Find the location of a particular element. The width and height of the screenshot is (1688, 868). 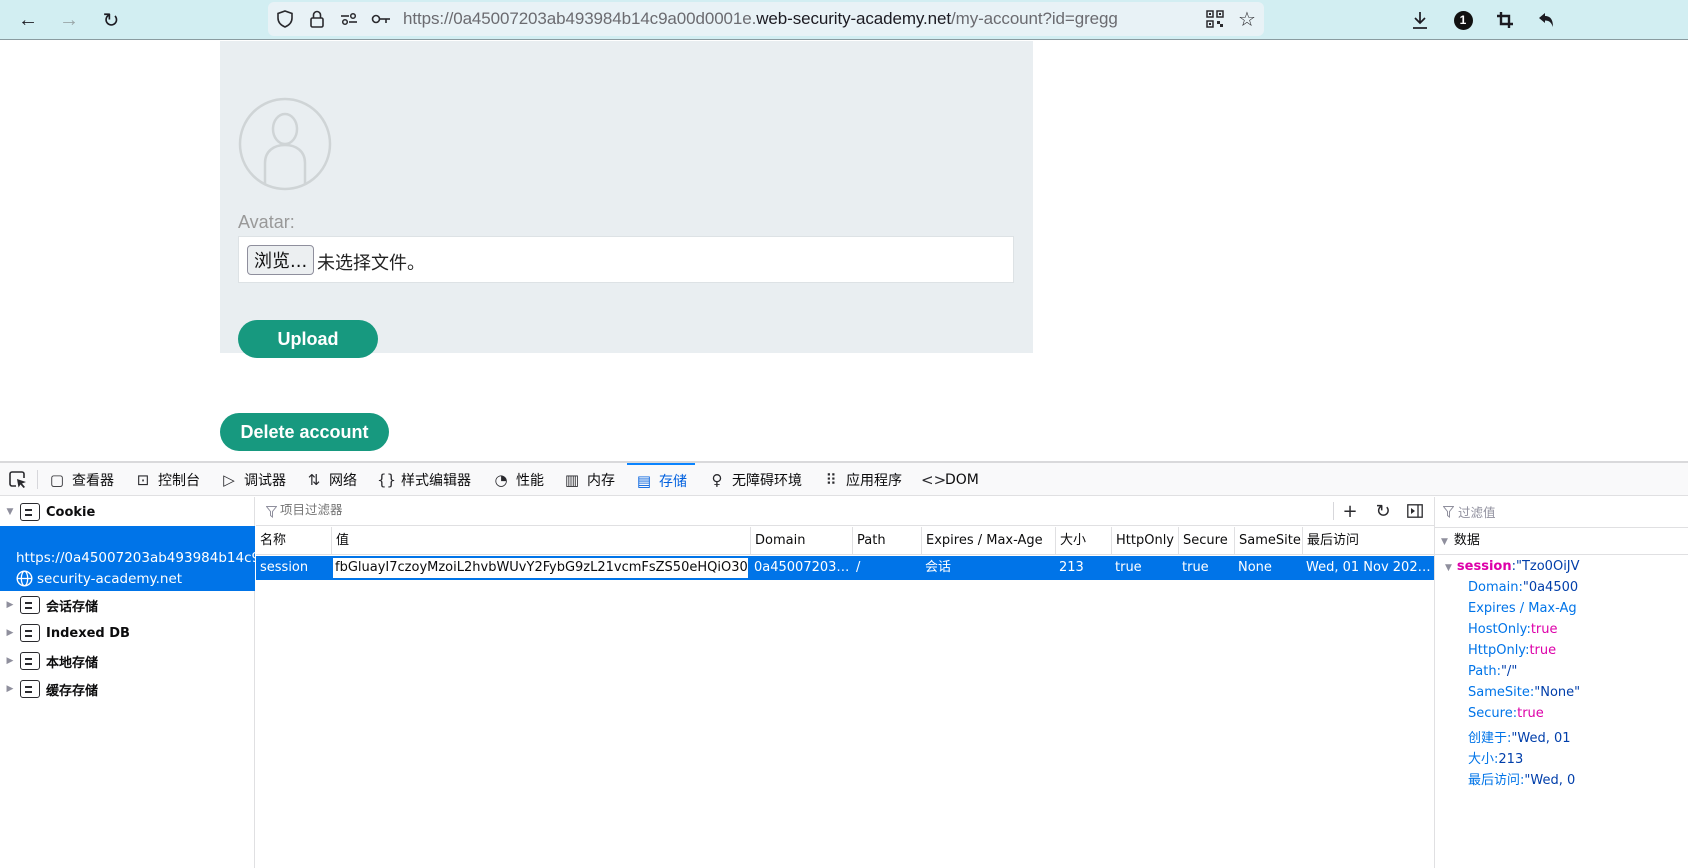

plus-icon: + is located at coordinates (1350, 511).